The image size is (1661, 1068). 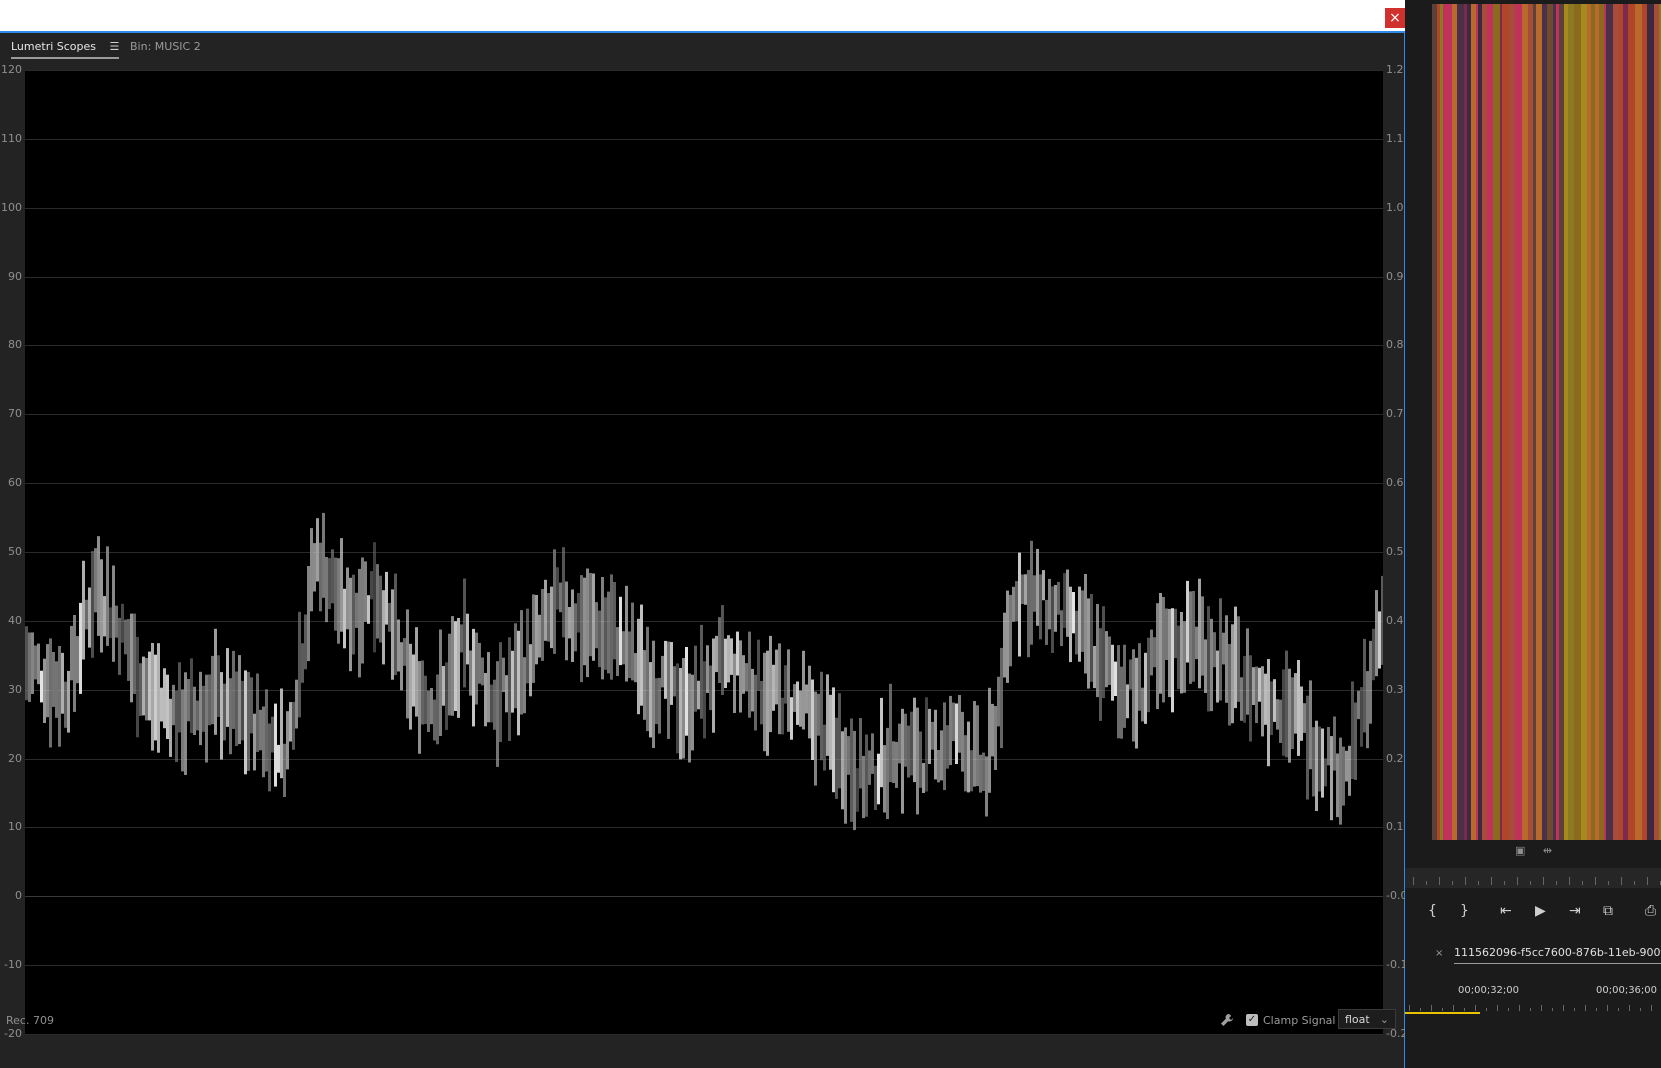 I want to click on mark-in-icon: {, so click(x=1432, y=911).